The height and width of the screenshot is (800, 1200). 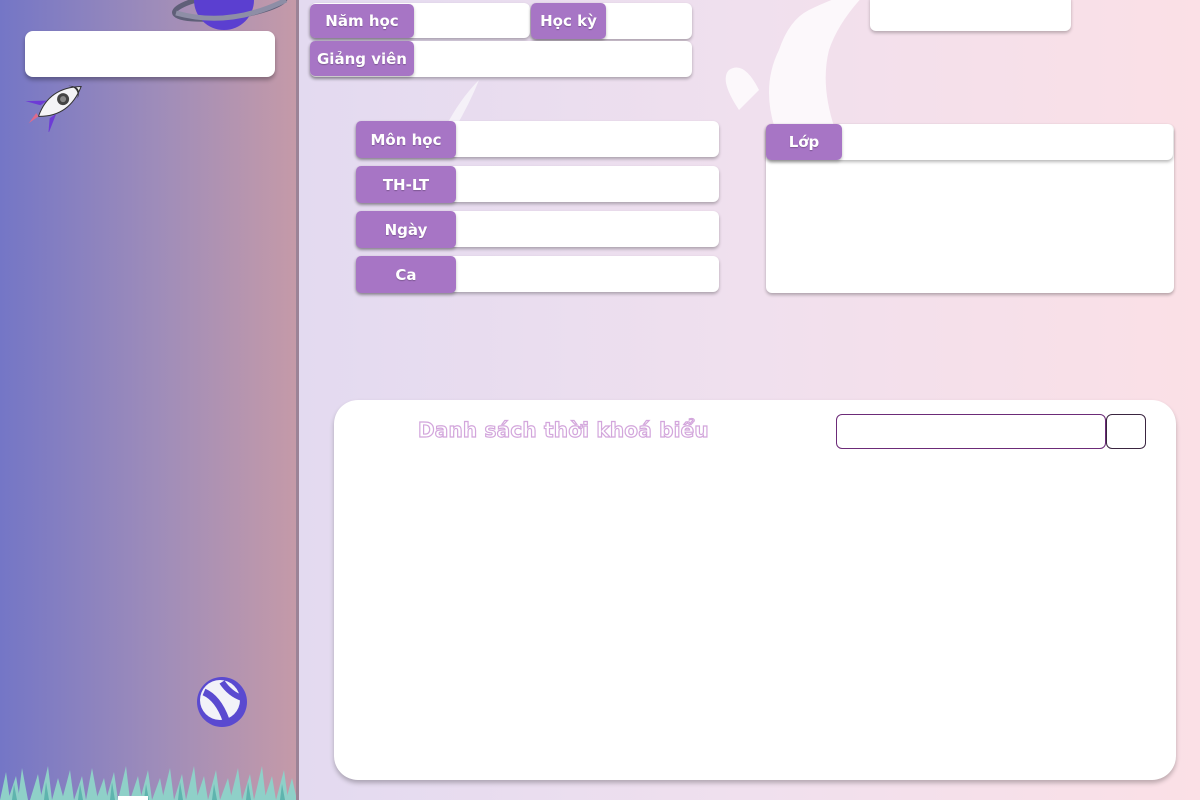 What do you see at coordinates (970, 15) in the screenshot?
I see `account-box` at bounding box center [970, 15].